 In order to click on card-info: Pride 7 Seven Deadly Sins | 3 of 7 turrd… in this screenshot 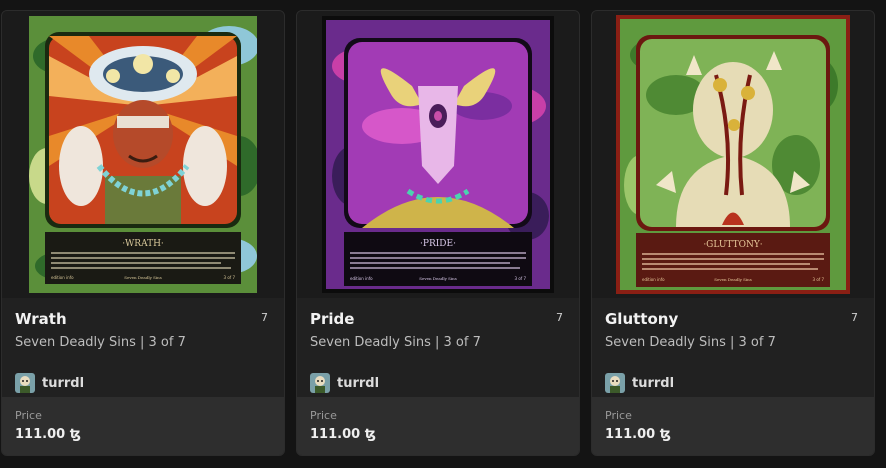, I will do `click(438, 348)`.